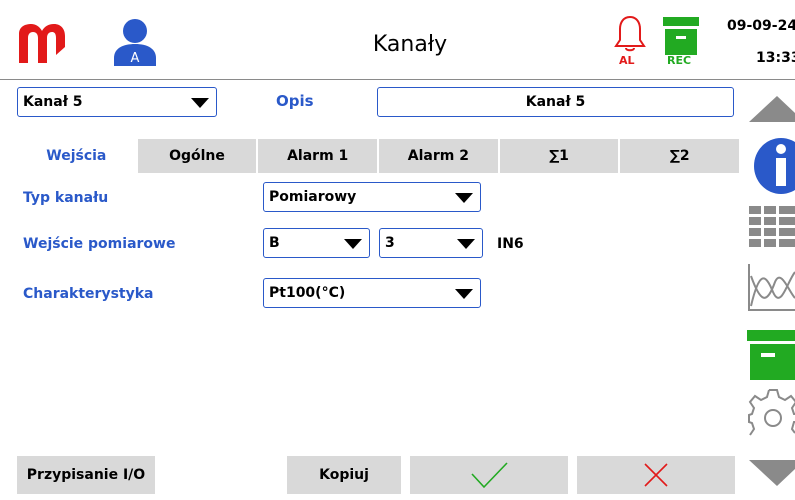  What do you see at coordinates (66, 198) in the screenshot?
I see `channel-type-label: Typ kanału` at bounding box center [66, 198].